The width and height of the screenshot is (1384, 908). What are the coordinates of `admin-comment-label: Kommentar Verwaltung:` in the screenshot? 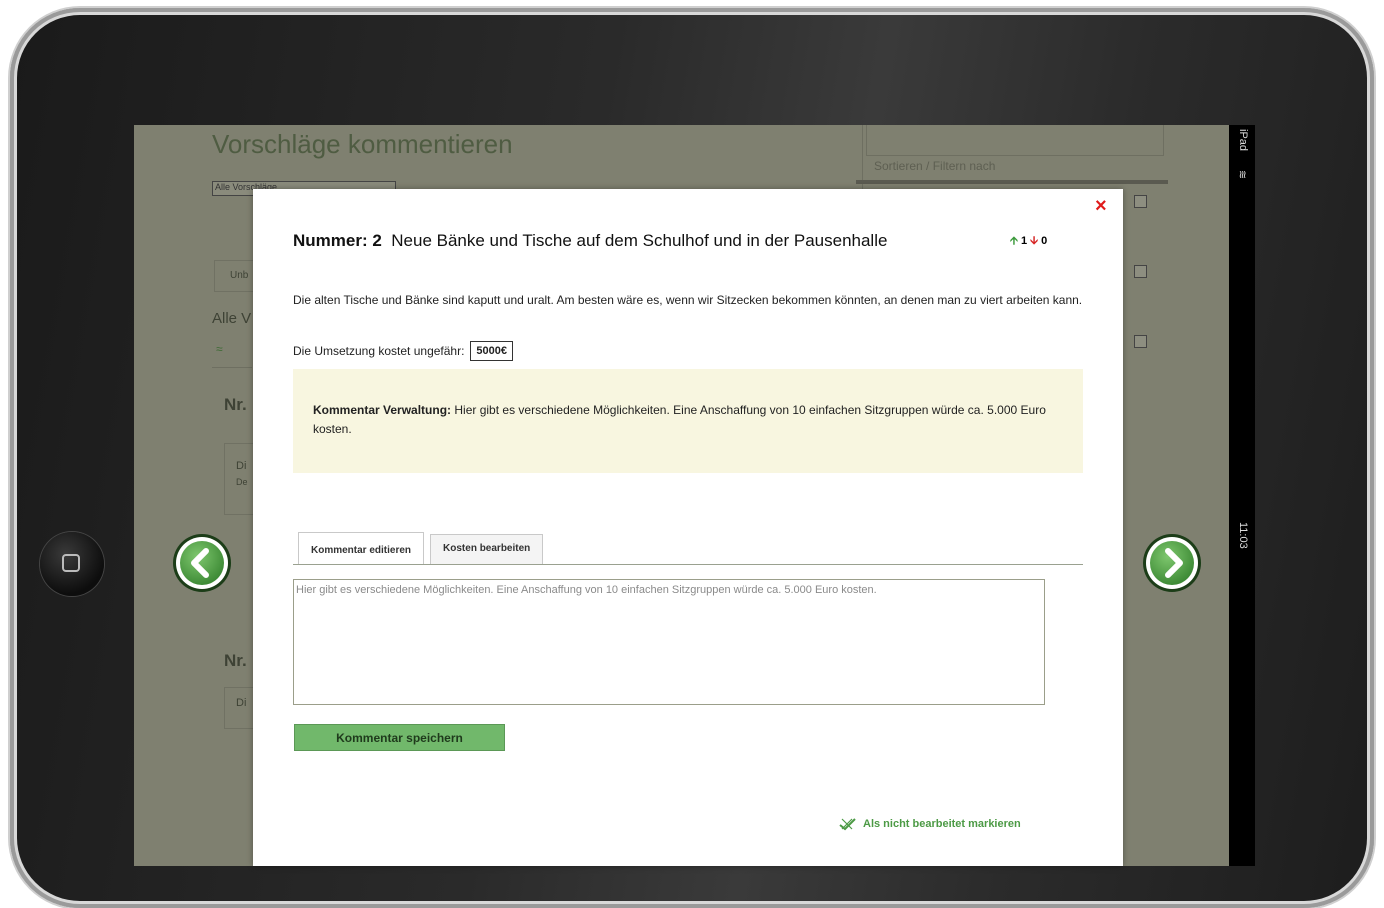 It's located at (382, 410).